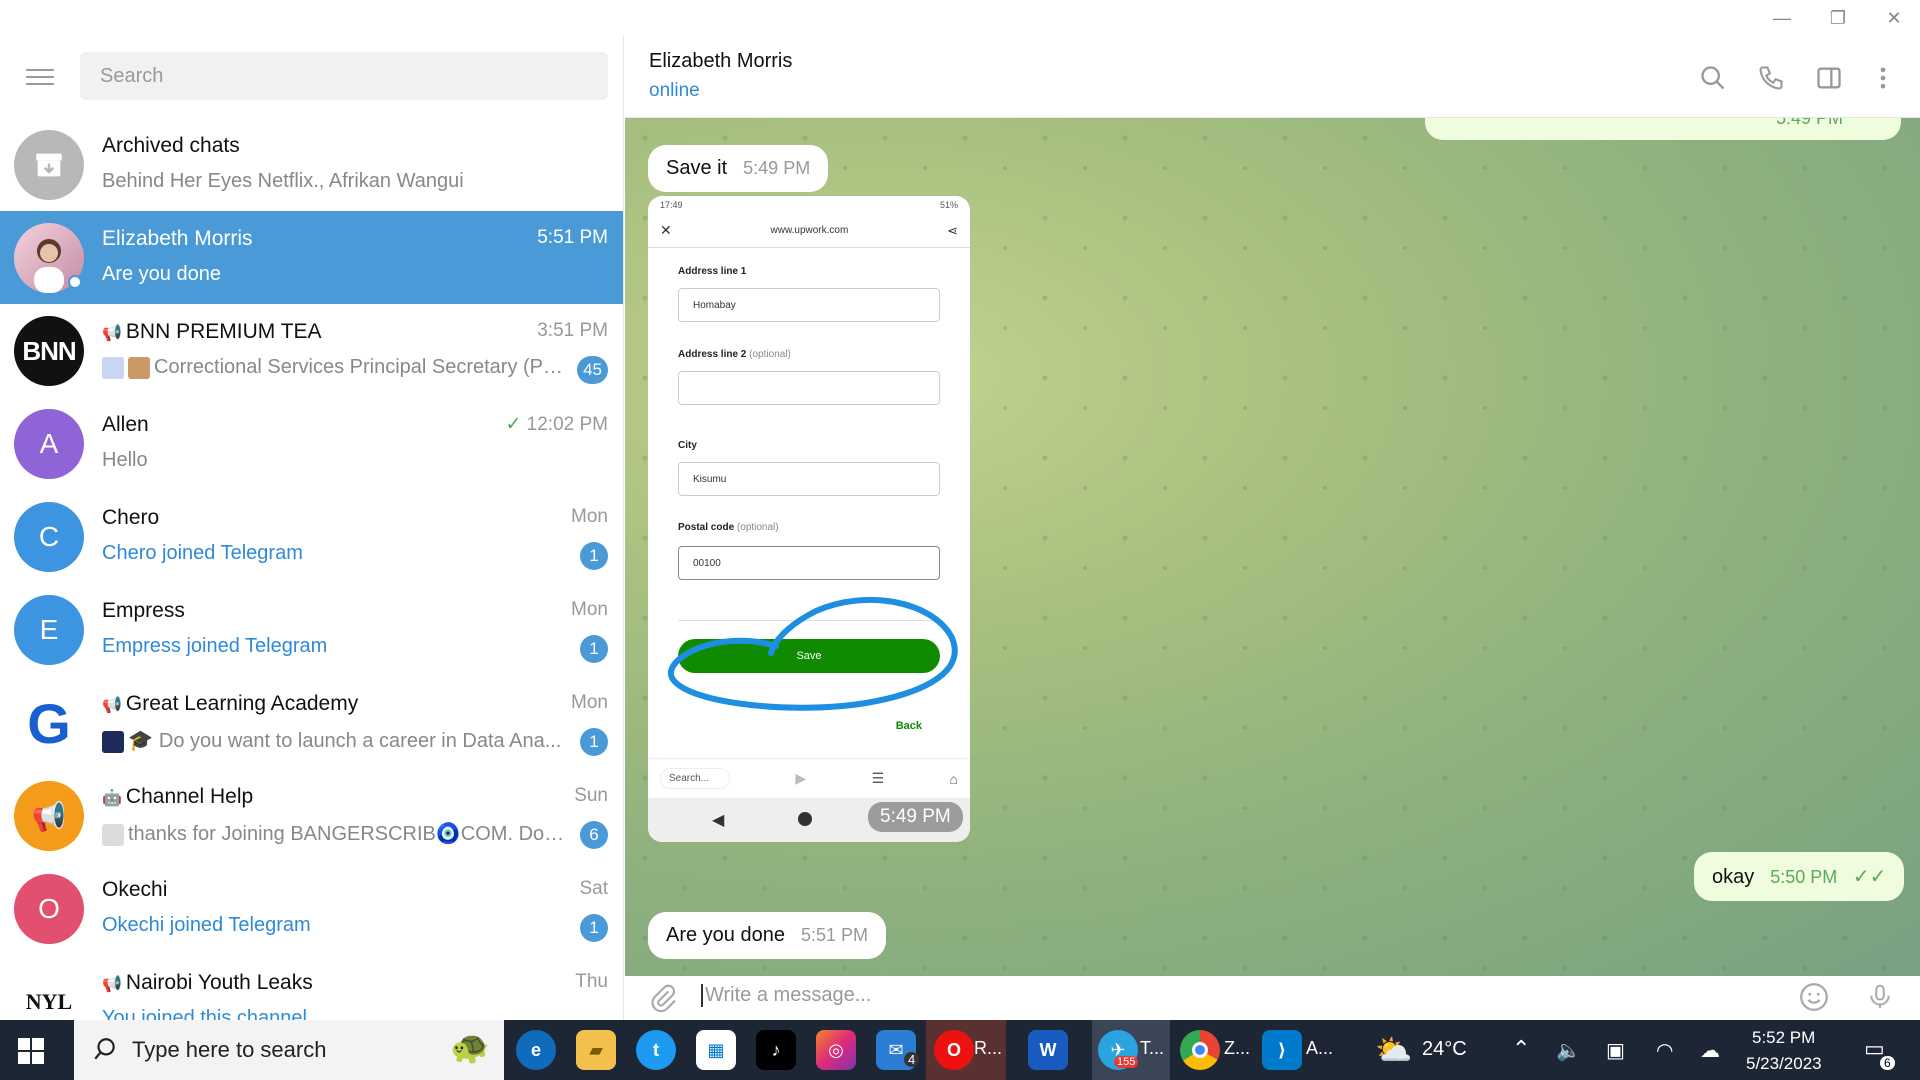  What do you see at coordinates (1894, 18) in the screenshot?
I see `close-button: ✕` at bounding box center [1894, 18].